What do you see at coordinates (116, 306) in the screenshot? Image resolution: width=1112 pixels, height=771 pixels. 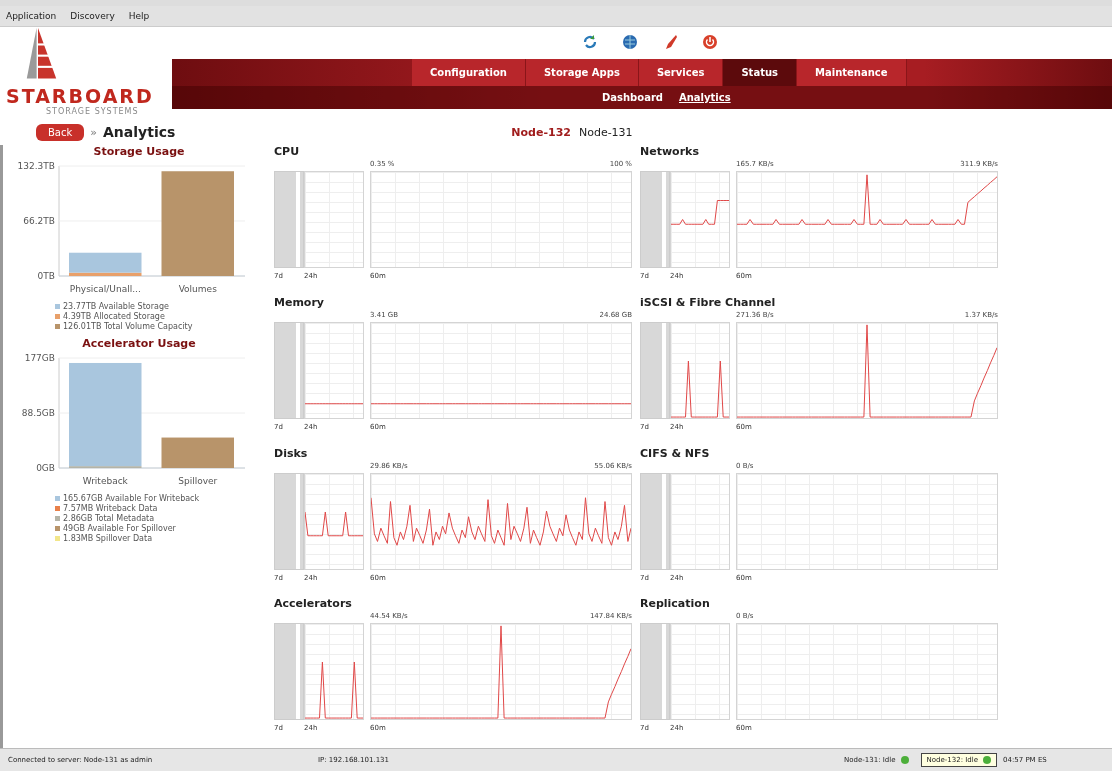 I see `legend-label: 23.77TB Available Storage` at bounding box center [116, 306].